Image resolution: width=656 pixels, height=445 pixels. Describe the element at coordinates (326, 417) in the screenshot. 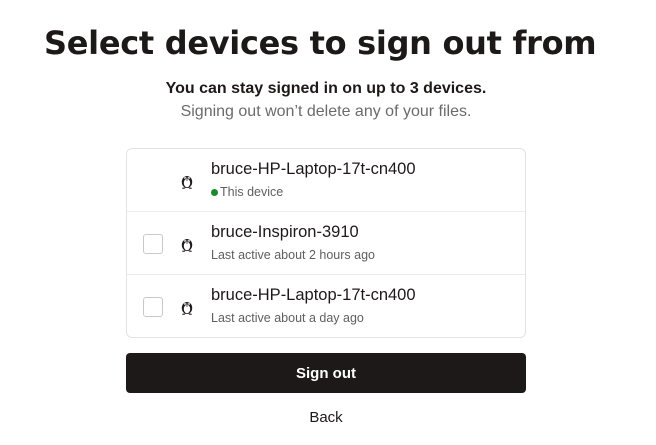

I see `back-link: Back` at that location.